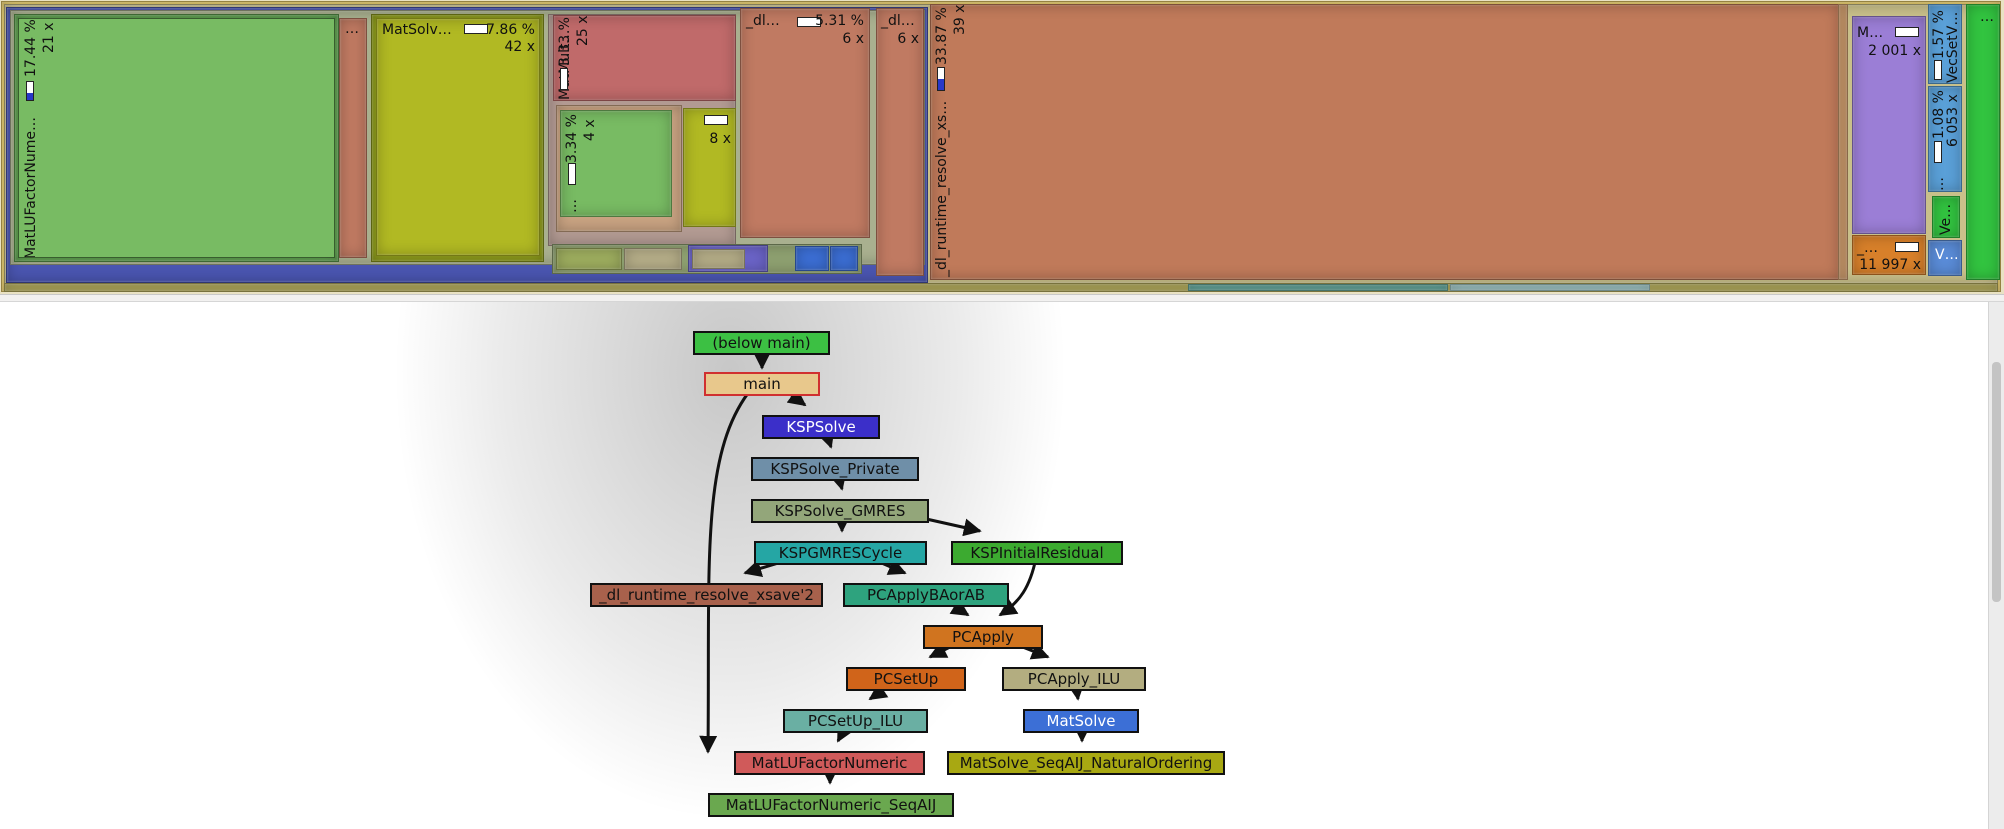  What do you see at coordinates (572, 174) in the screenshot?
I see `ilu-cost-bar` at bounding box center [572, 174].